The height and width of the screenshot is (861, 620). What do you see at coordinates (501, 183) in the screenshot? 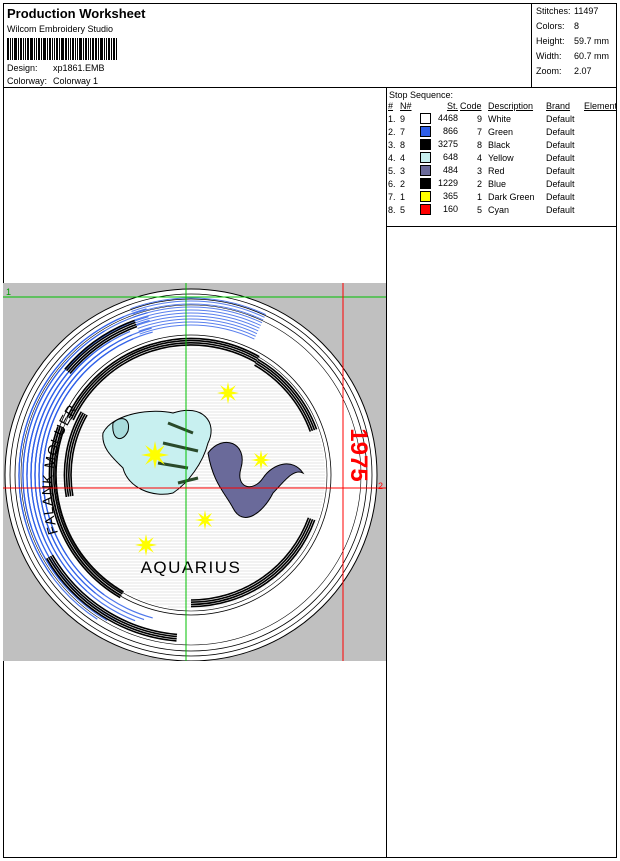
I see `stop-row: 6. 2 1229 2 Blue Default` at bounding box center [501, 183].